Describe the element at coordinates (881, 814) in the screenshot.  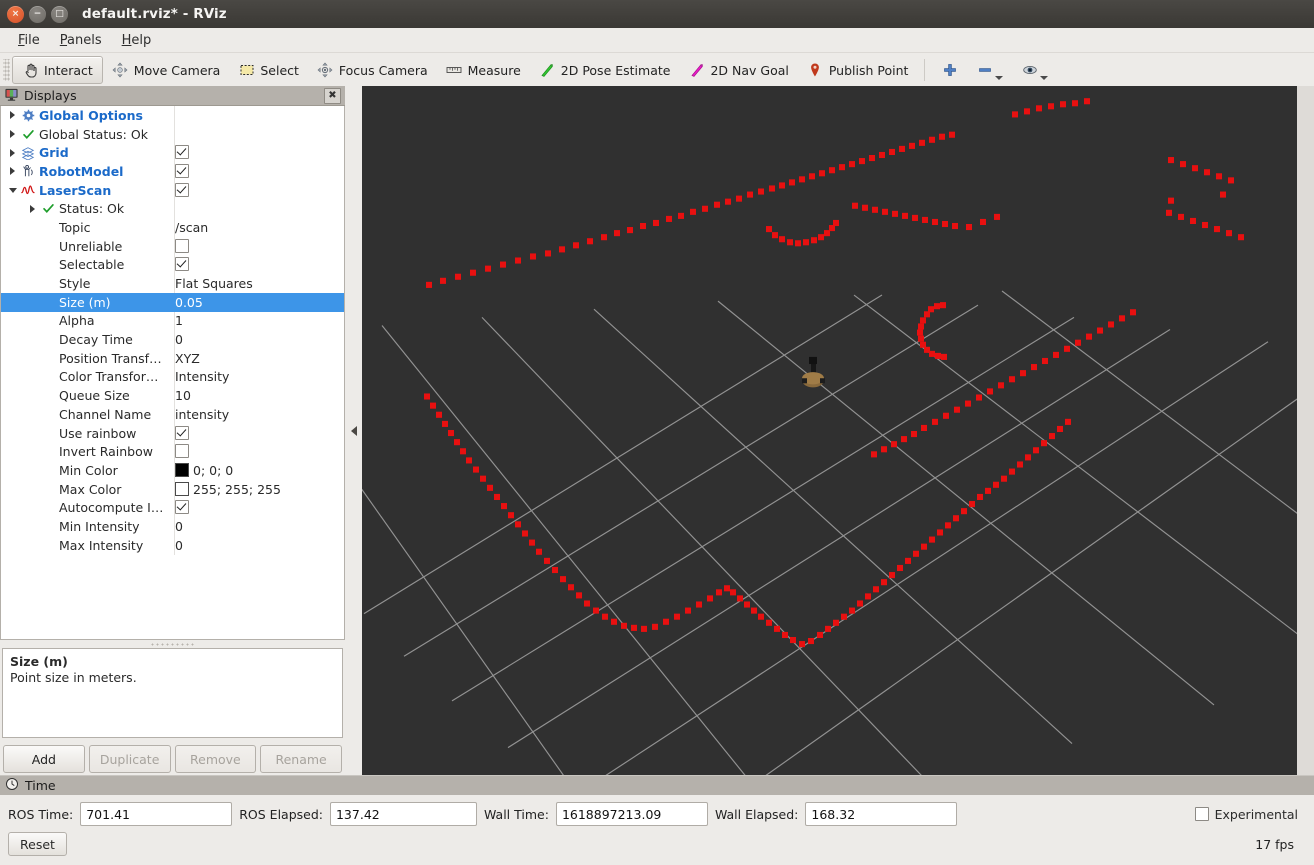
I see `wall-elapsed-input: 168.32` at that location.